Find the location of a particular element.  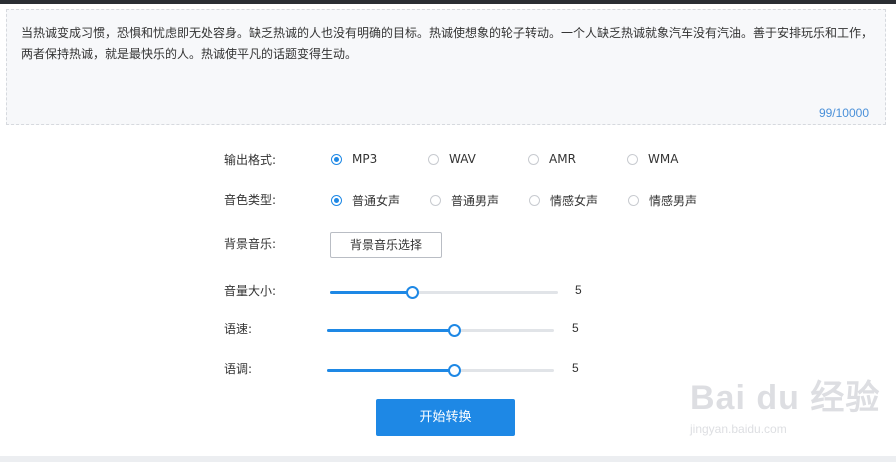

bgm-select-button: 背景音乐选择 is located at coordinates (386, 245).